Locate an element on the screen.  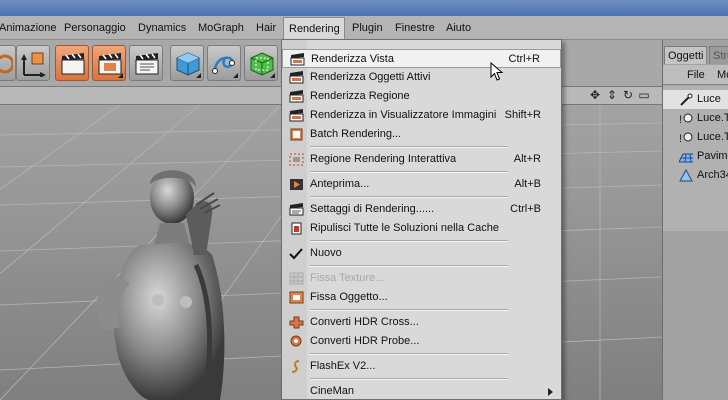
window-title-bar is located at coordinates (364, 8).